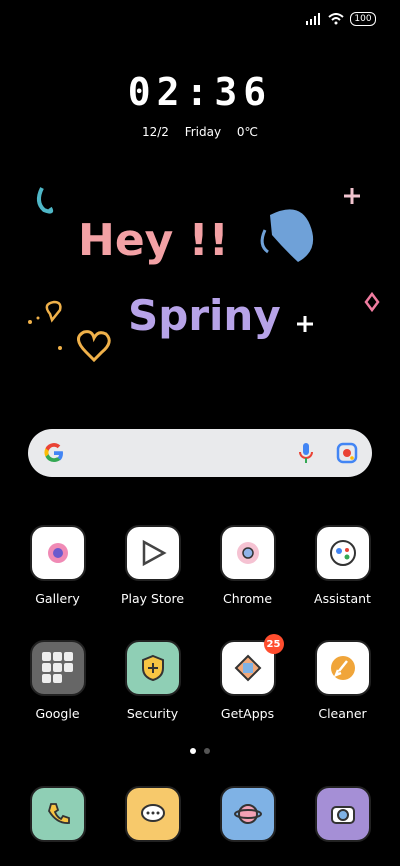 This screenshot has width=400, height=866. I want to click on temperature: 0℃, so click(247, 132).